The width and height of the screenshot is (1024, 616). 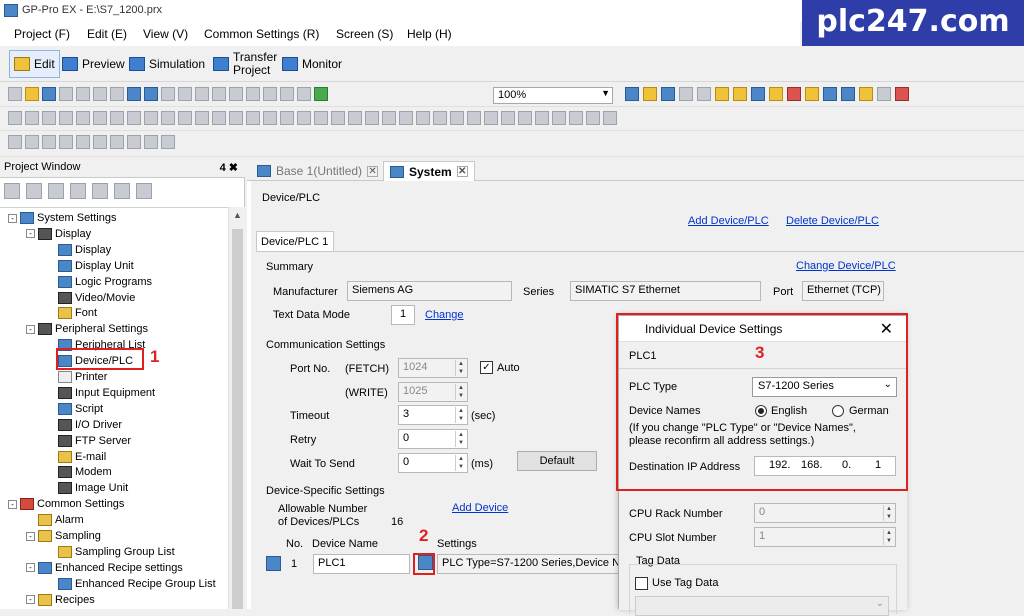 I want to click on tree-item: - Peripheral Settings, so click(x=87, y=329).